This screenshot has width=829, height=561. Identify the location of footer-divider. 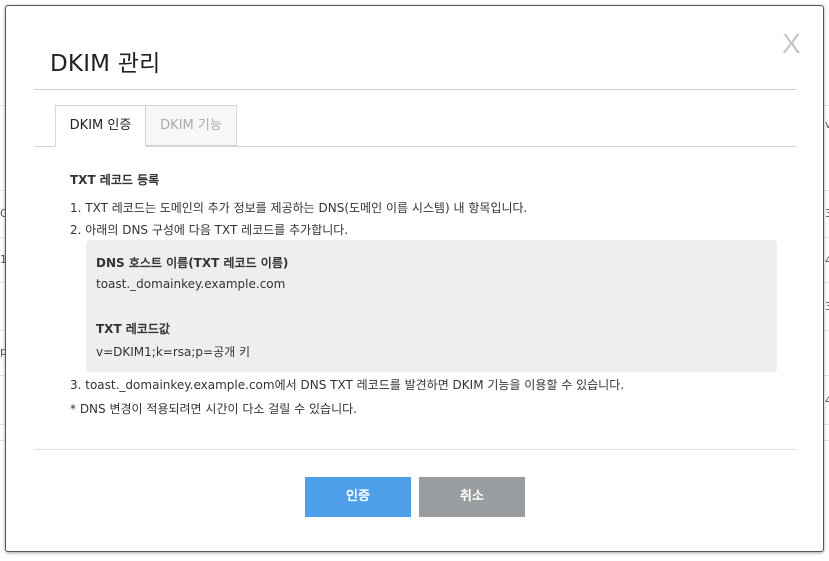
(415, 449).